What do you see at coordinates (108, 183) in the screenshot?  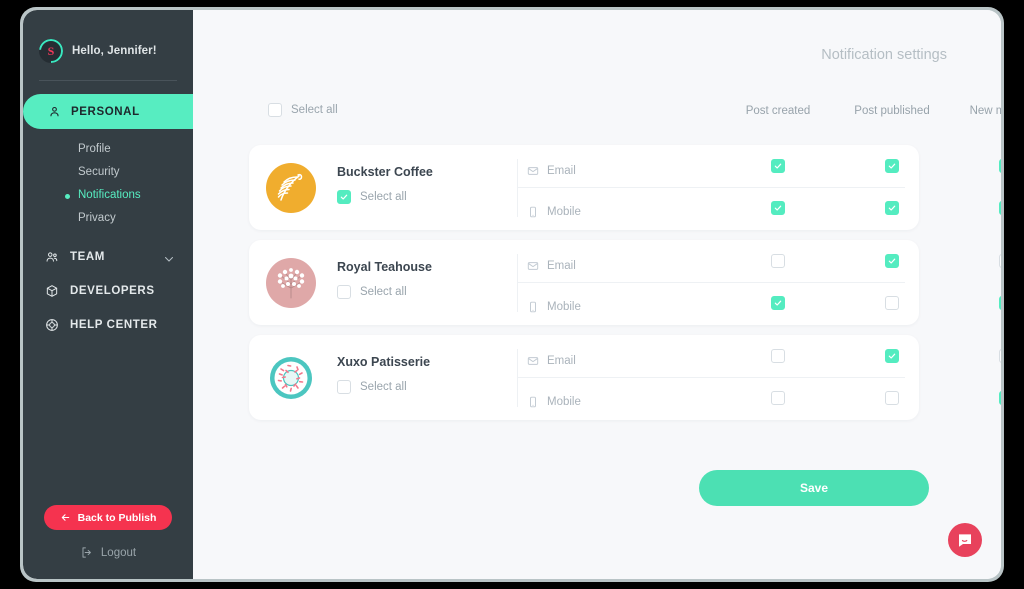 I see `sidebar-subnav: Profile Security Notifications Privacy` at bounding box center [108, 183].